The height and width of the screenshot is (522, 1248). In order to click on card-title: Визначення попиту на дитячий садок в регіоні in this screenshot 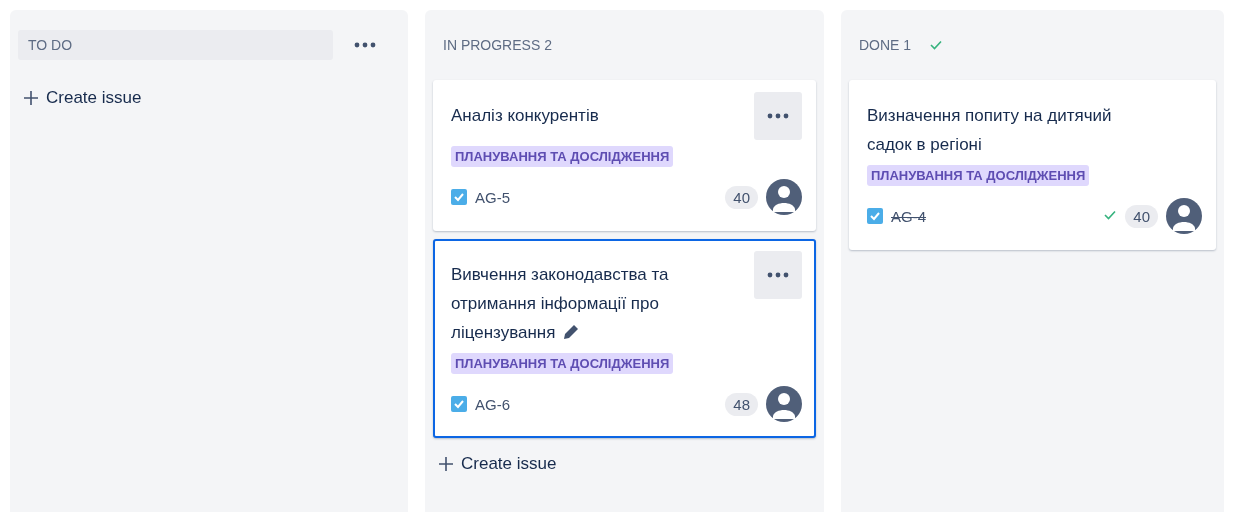, I will do `click(990, 130)`.